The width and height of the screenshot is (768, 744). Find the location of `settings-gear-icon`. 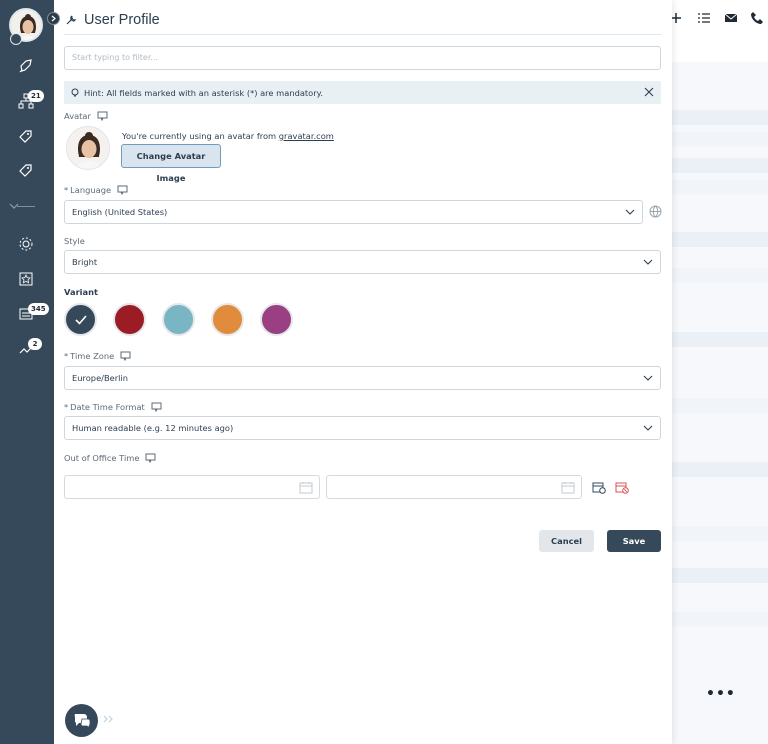

settings-gear-icon is located at coordinates (26, 244).